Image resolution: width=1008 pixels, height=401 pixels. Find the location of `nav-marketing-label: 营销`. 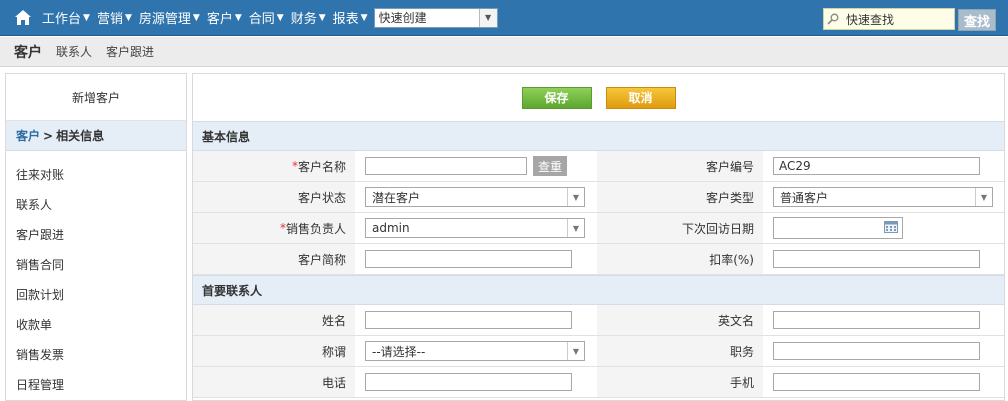

nav-marketing-label: 营销 is located at coordinates (109, 19).